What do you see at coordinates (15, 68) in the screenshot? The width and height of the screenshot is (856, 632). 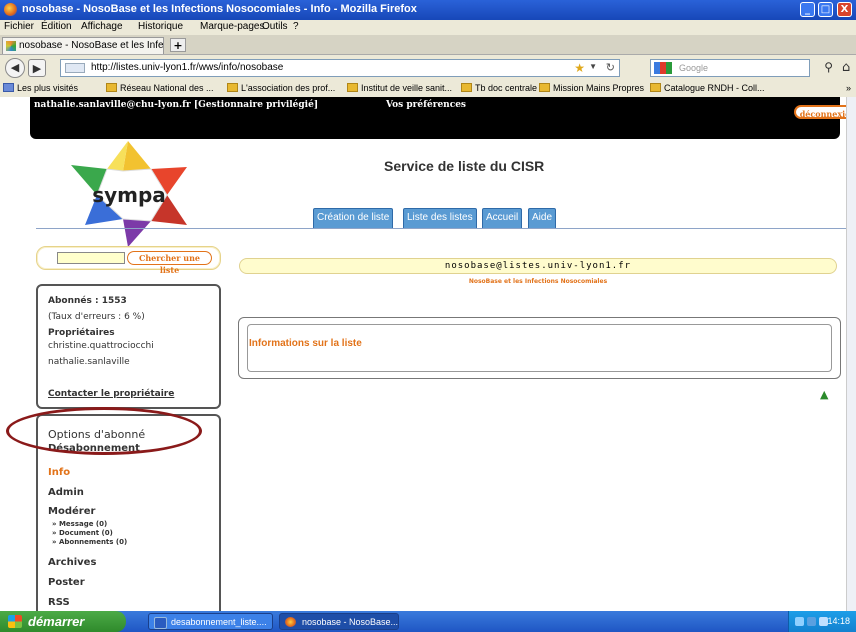 I see `back-button: ◀` at bounding box center [15, 68].